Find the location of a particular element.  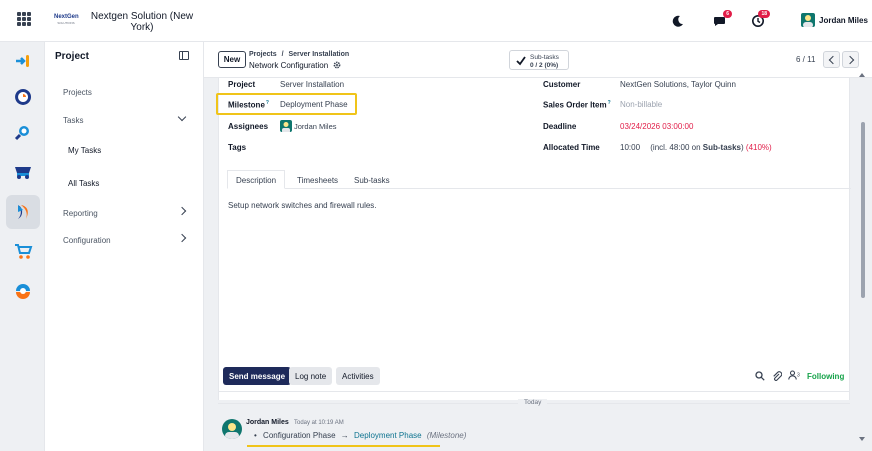

scroll-down-arrow-icon is located at coordinates (862, 439).